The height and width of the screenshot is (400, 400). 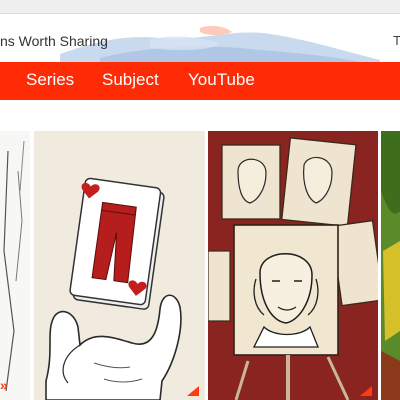 What do you see at coordinates (396, 40) in the screenshot?
I see `header-corner-link: T` at bounding box center [396, 40].